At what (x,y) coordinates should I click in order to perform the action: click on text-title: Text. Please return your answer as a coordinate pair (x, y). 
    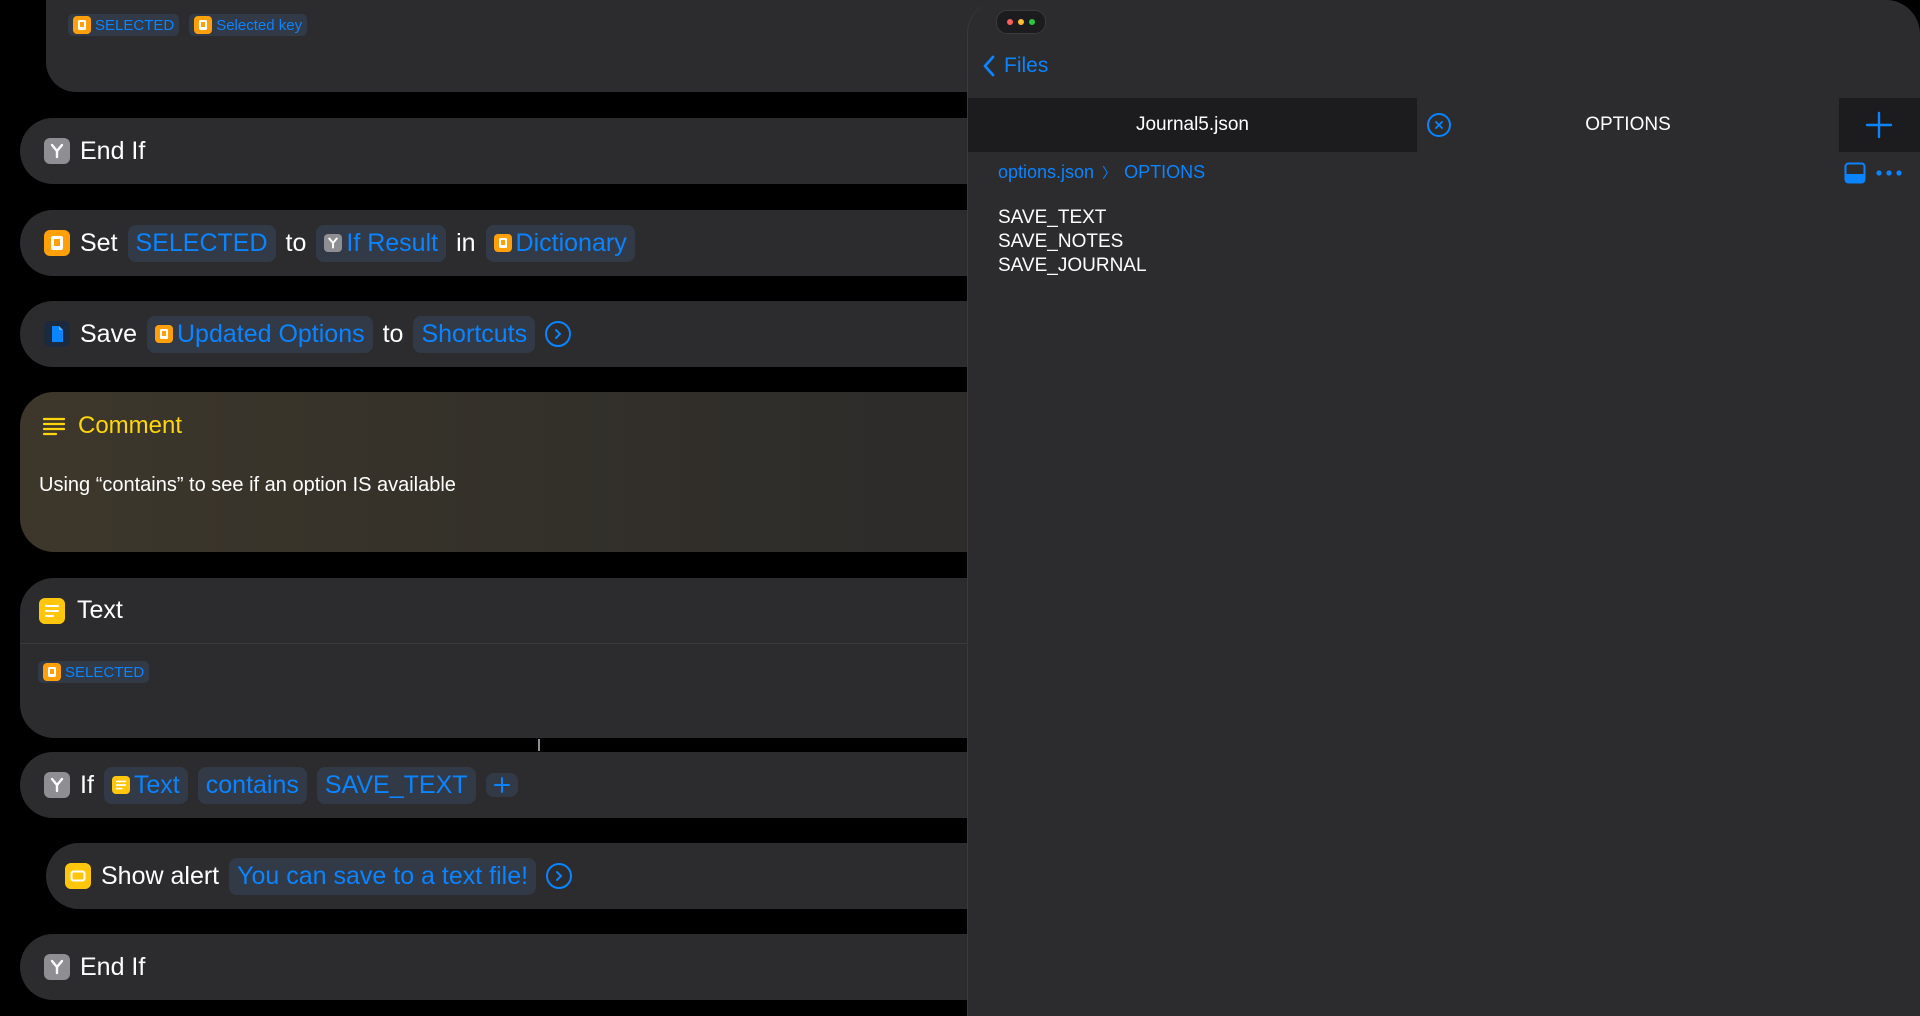
    Looking at the image, I should click on (100, 610).